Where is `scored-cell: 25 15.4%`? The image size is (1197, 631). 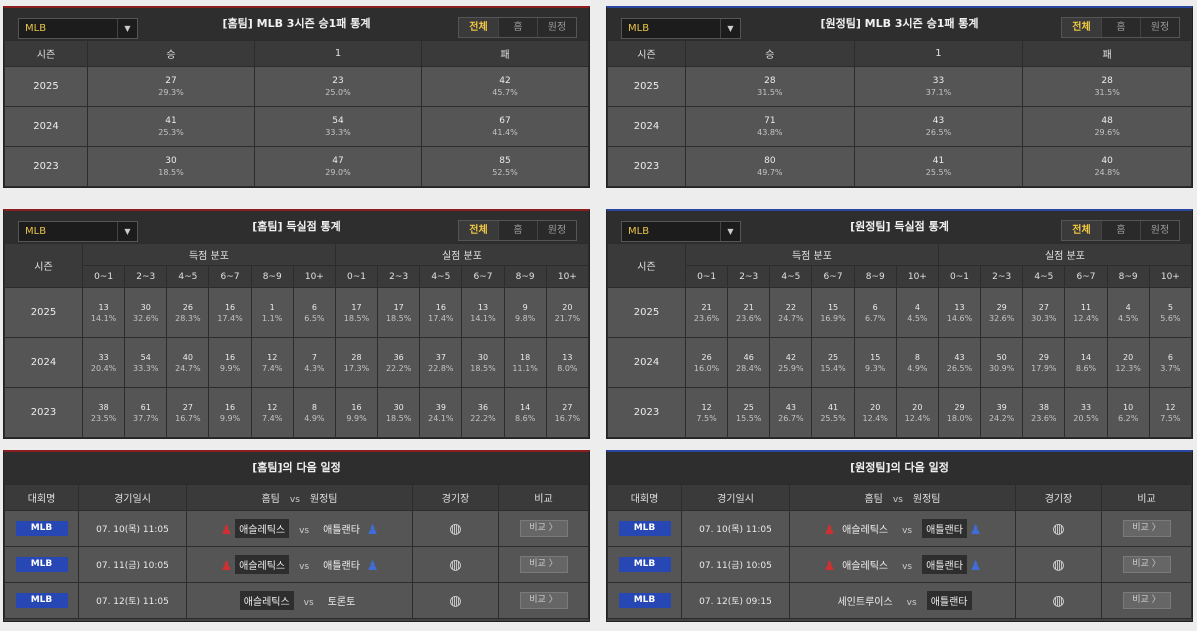
scored-cell: 25 15.4% is located at coordinates (833, 362).